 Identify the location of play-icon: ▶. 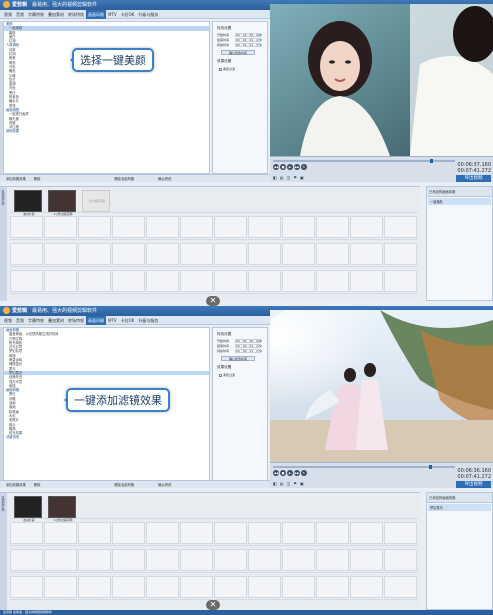
(290, 167).